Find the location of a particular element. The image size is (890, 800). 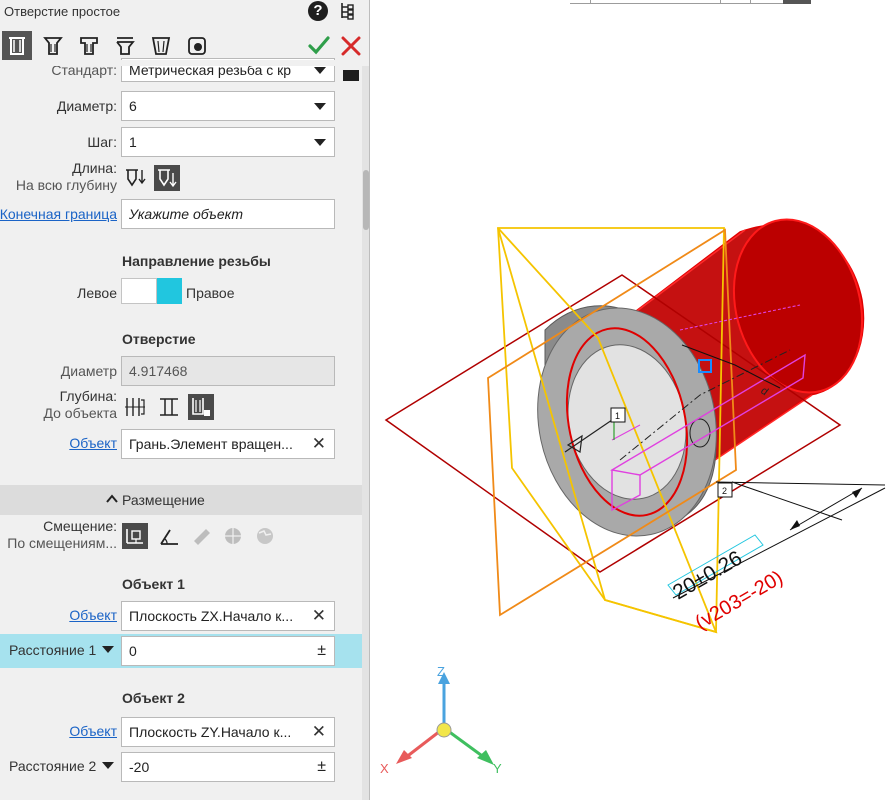

depth-through-all-icon is located at coordinates (167, 178).